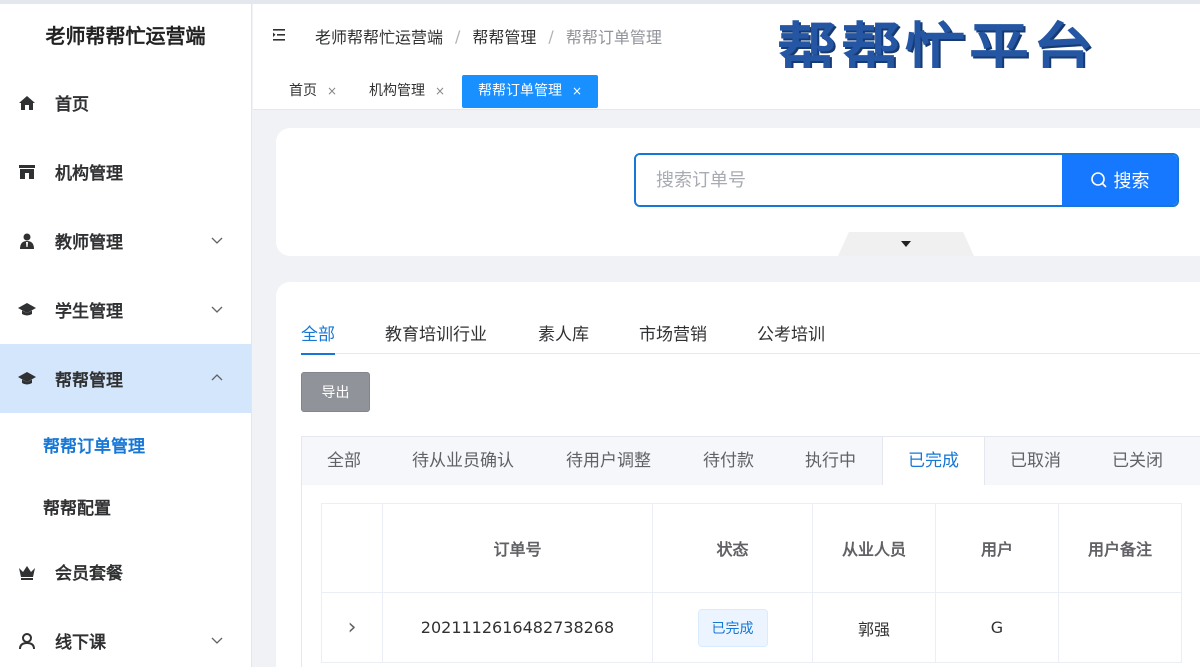  Describe the element at coordinates (849, 180) in the screenshot. I see `search-input` at that location.